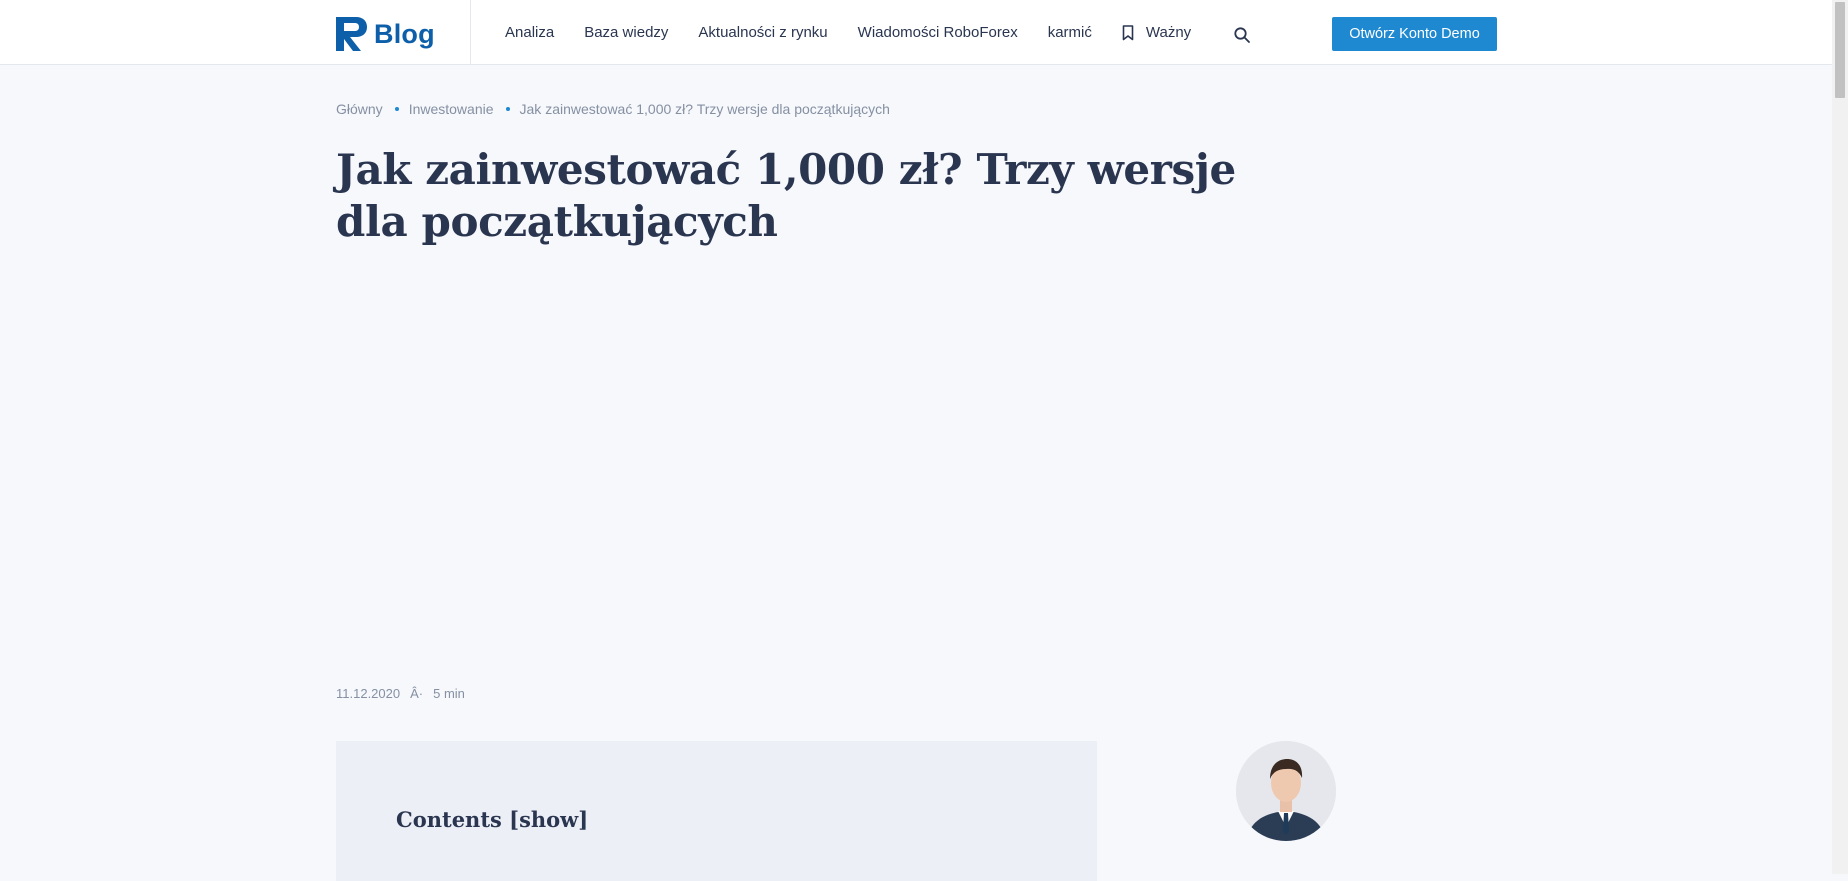  Describe the element at coordinates (1168, 32) in the screenshot. I see `nav-label: Ważny` at that location.